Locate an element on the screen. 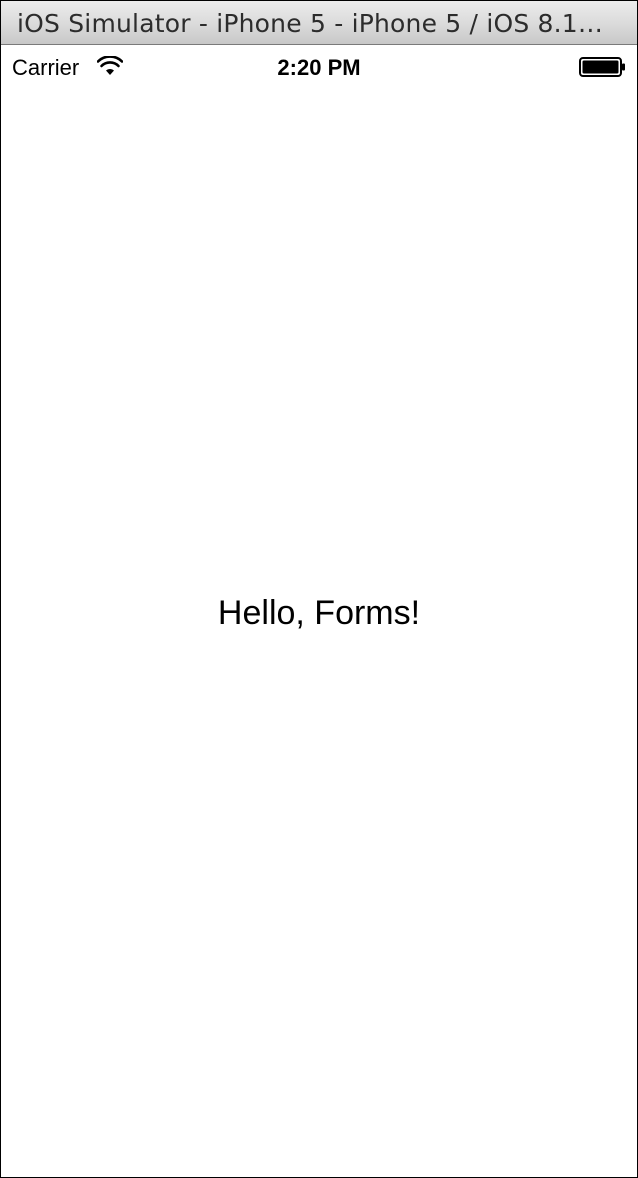 The height and width of the screenshot is (1178, 638). ios-status-bar: Carrier 2:20 PM is located at coordinates (319, 67).